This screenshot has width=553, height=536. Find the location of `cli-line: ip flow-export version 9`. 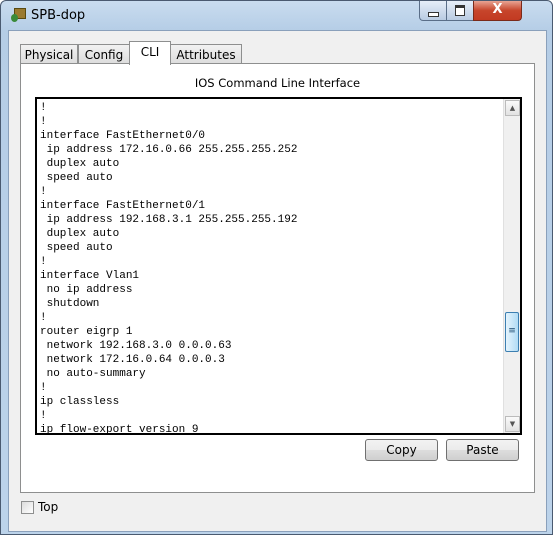

cli-line: ip flow-export version 9 is located at coordinates (119, 429).